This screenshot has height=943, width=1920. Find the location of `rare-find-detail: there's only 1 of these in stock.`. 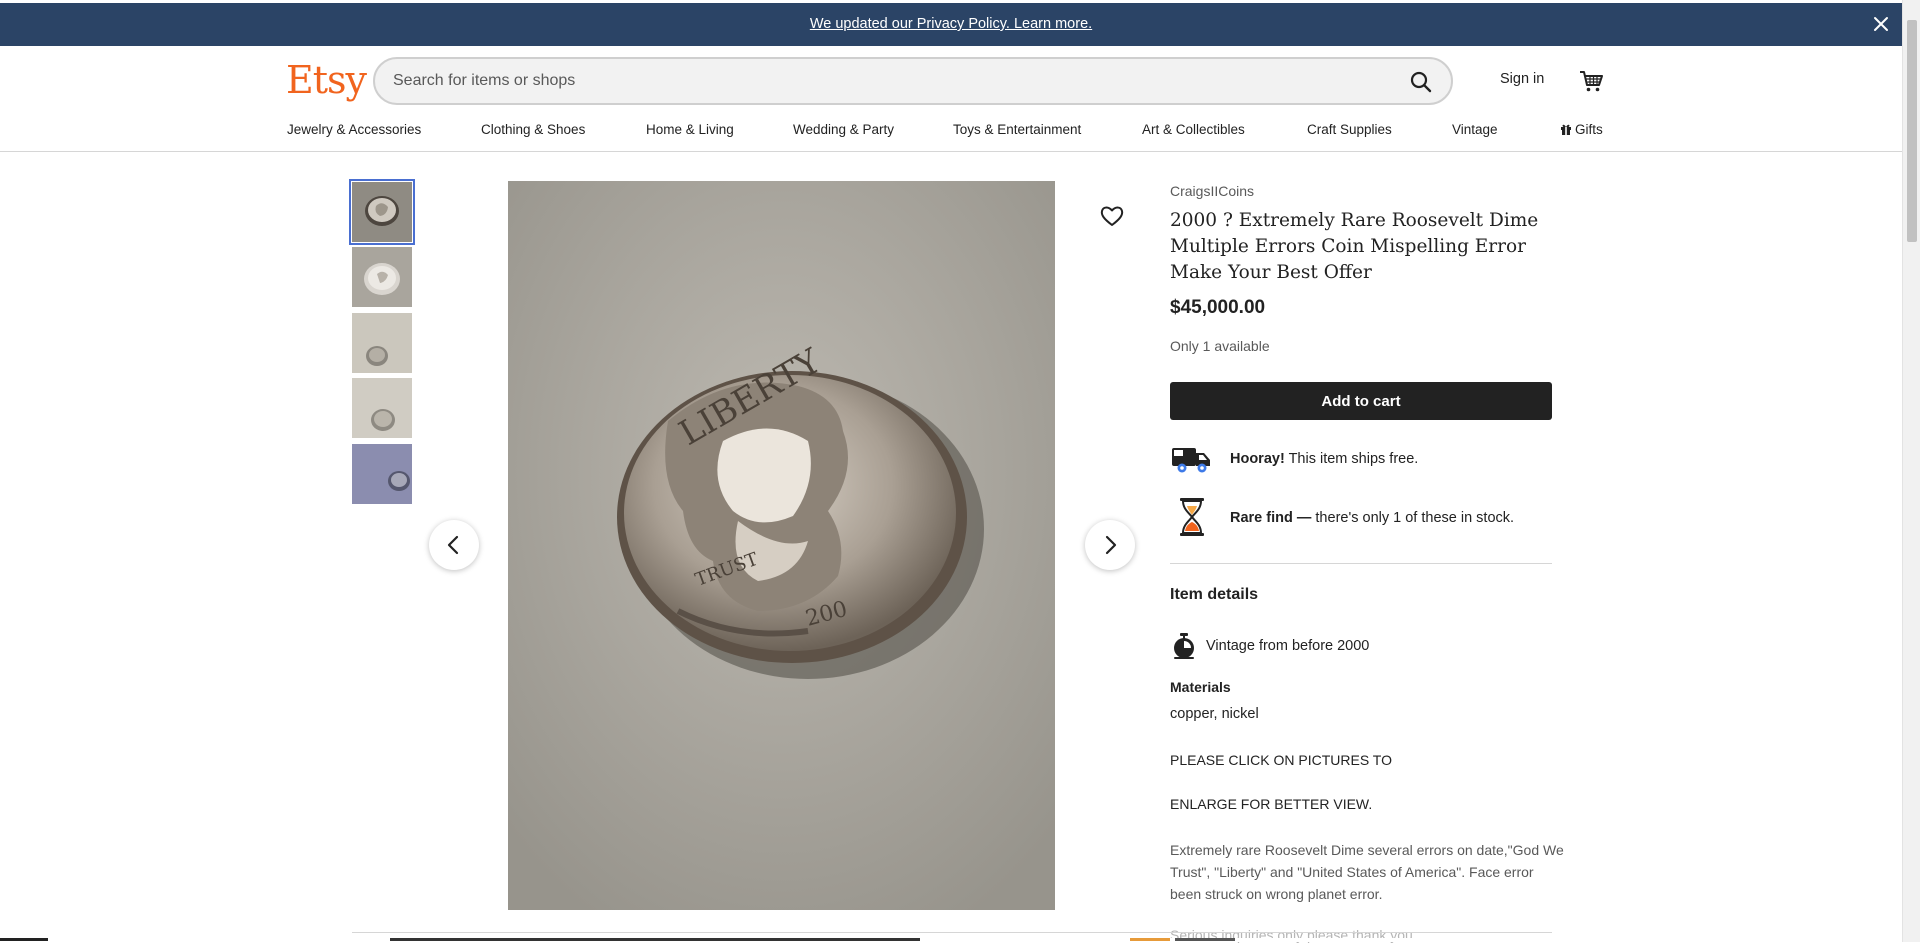

rare-find-detail: there's only 1 of these in stock. is located at coordinates (1415, 518).